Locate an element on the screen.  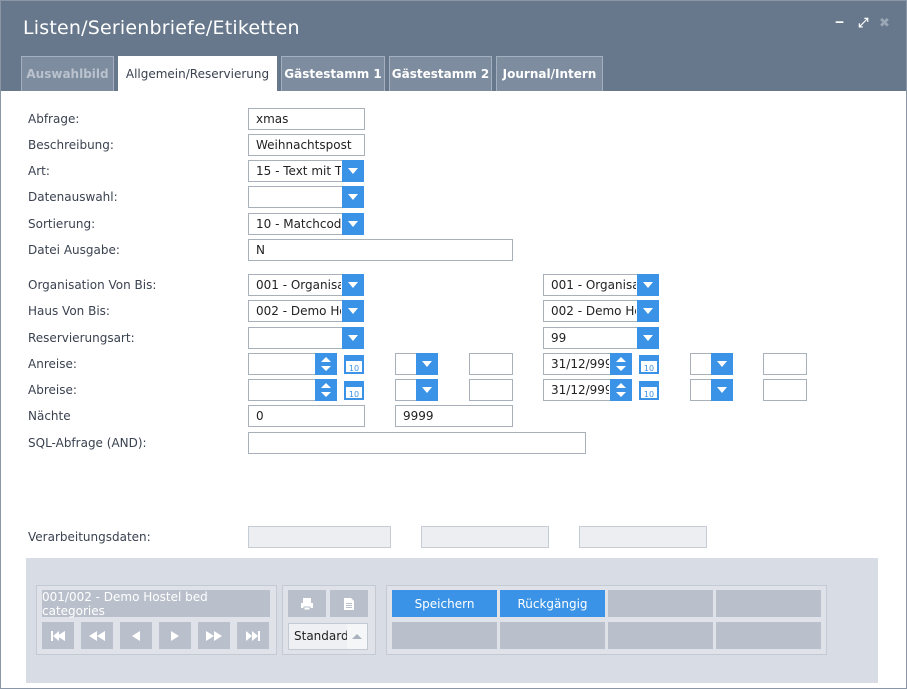
abreise-from-select is located at coordinates (416, 390).